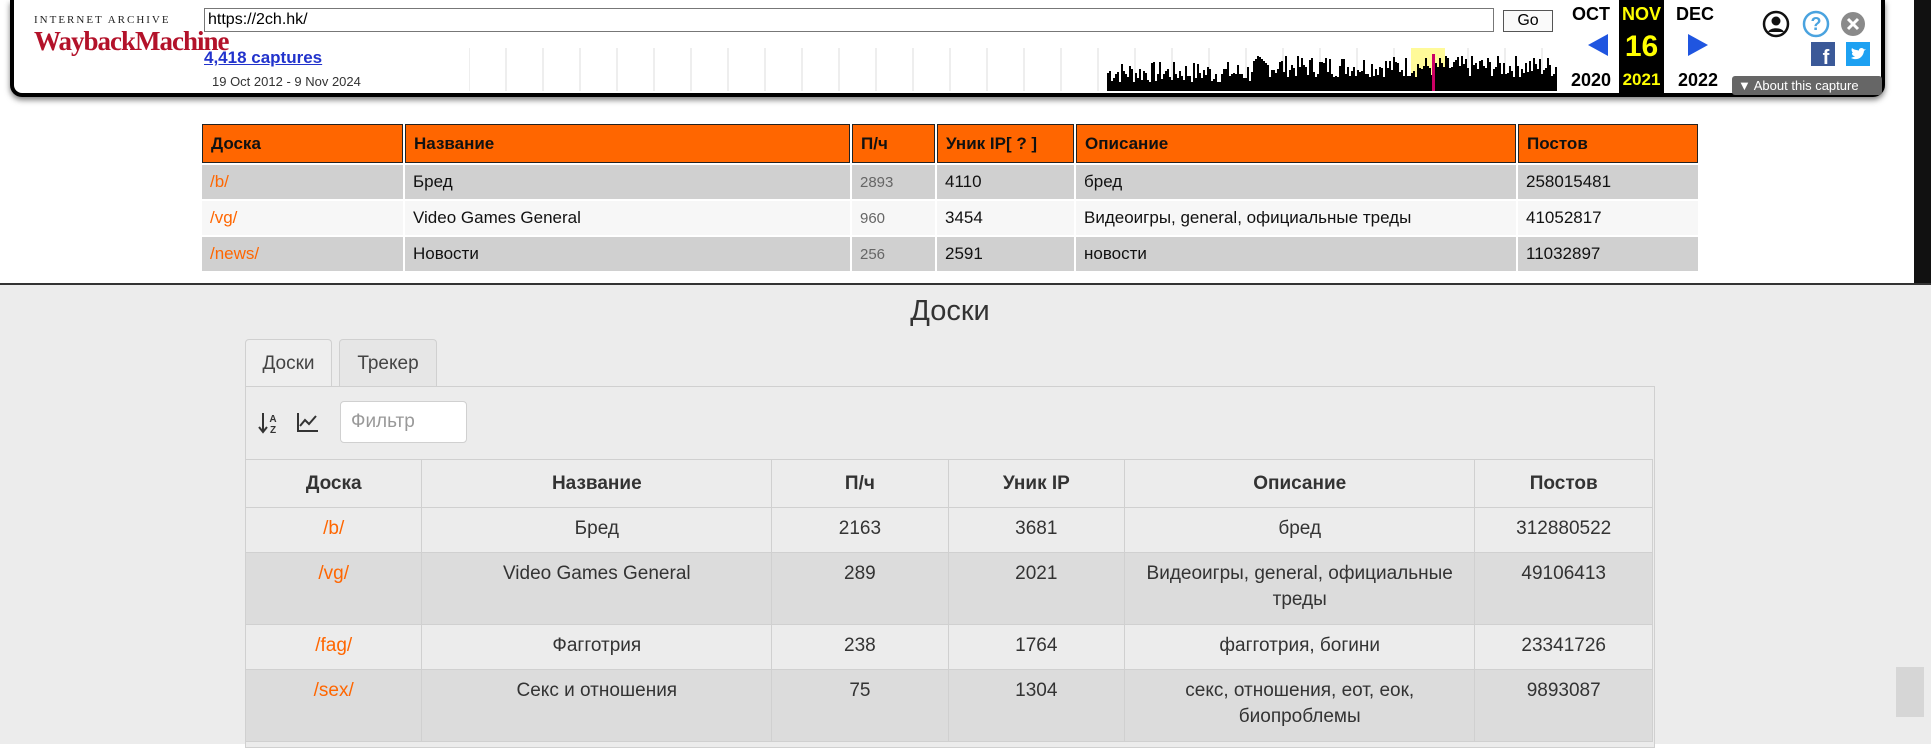 The width and height of the screenshot is (1931, 748). I want to click on help-icon: ?, so click(1816, 26).